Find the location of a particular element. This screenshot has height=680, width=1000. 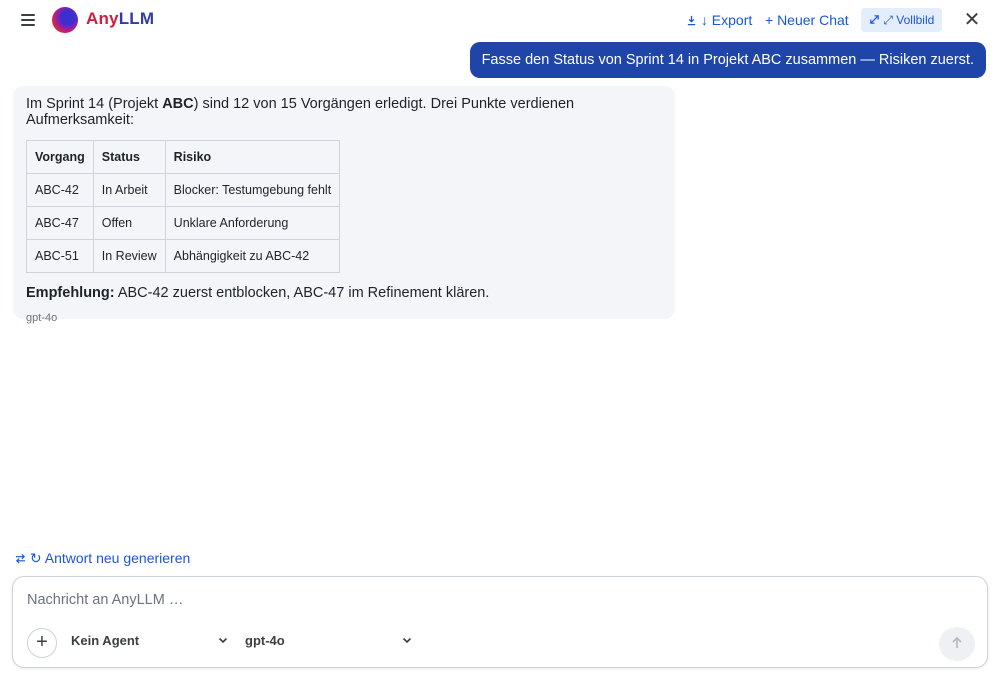

table-cell: Offen is located at coordinates (129, 223).